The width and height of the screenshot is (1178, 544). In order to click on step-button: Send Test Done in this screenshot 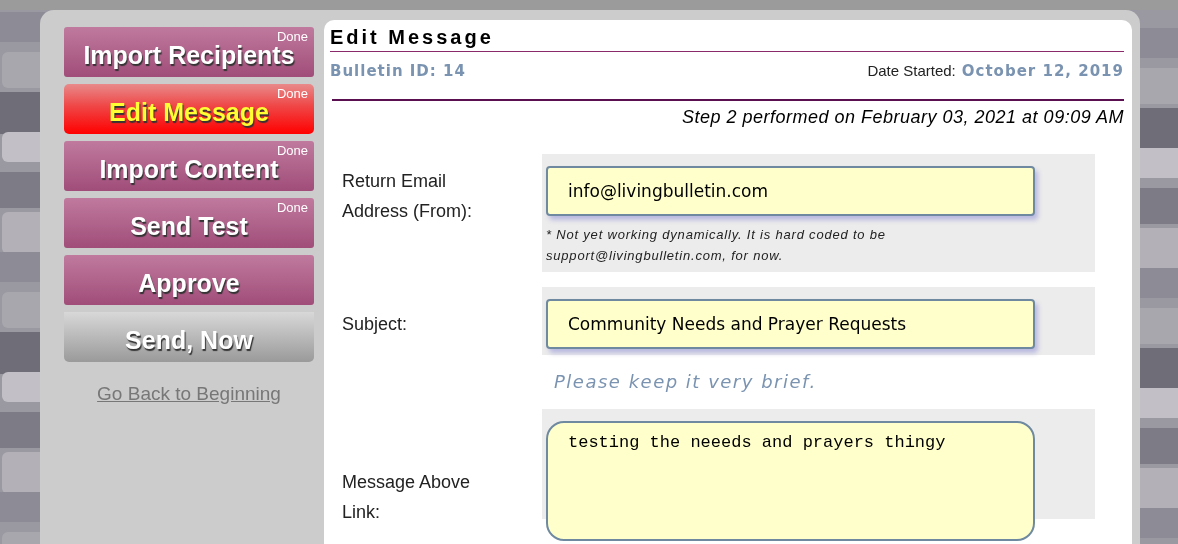, I will do `click(189, 223)`.